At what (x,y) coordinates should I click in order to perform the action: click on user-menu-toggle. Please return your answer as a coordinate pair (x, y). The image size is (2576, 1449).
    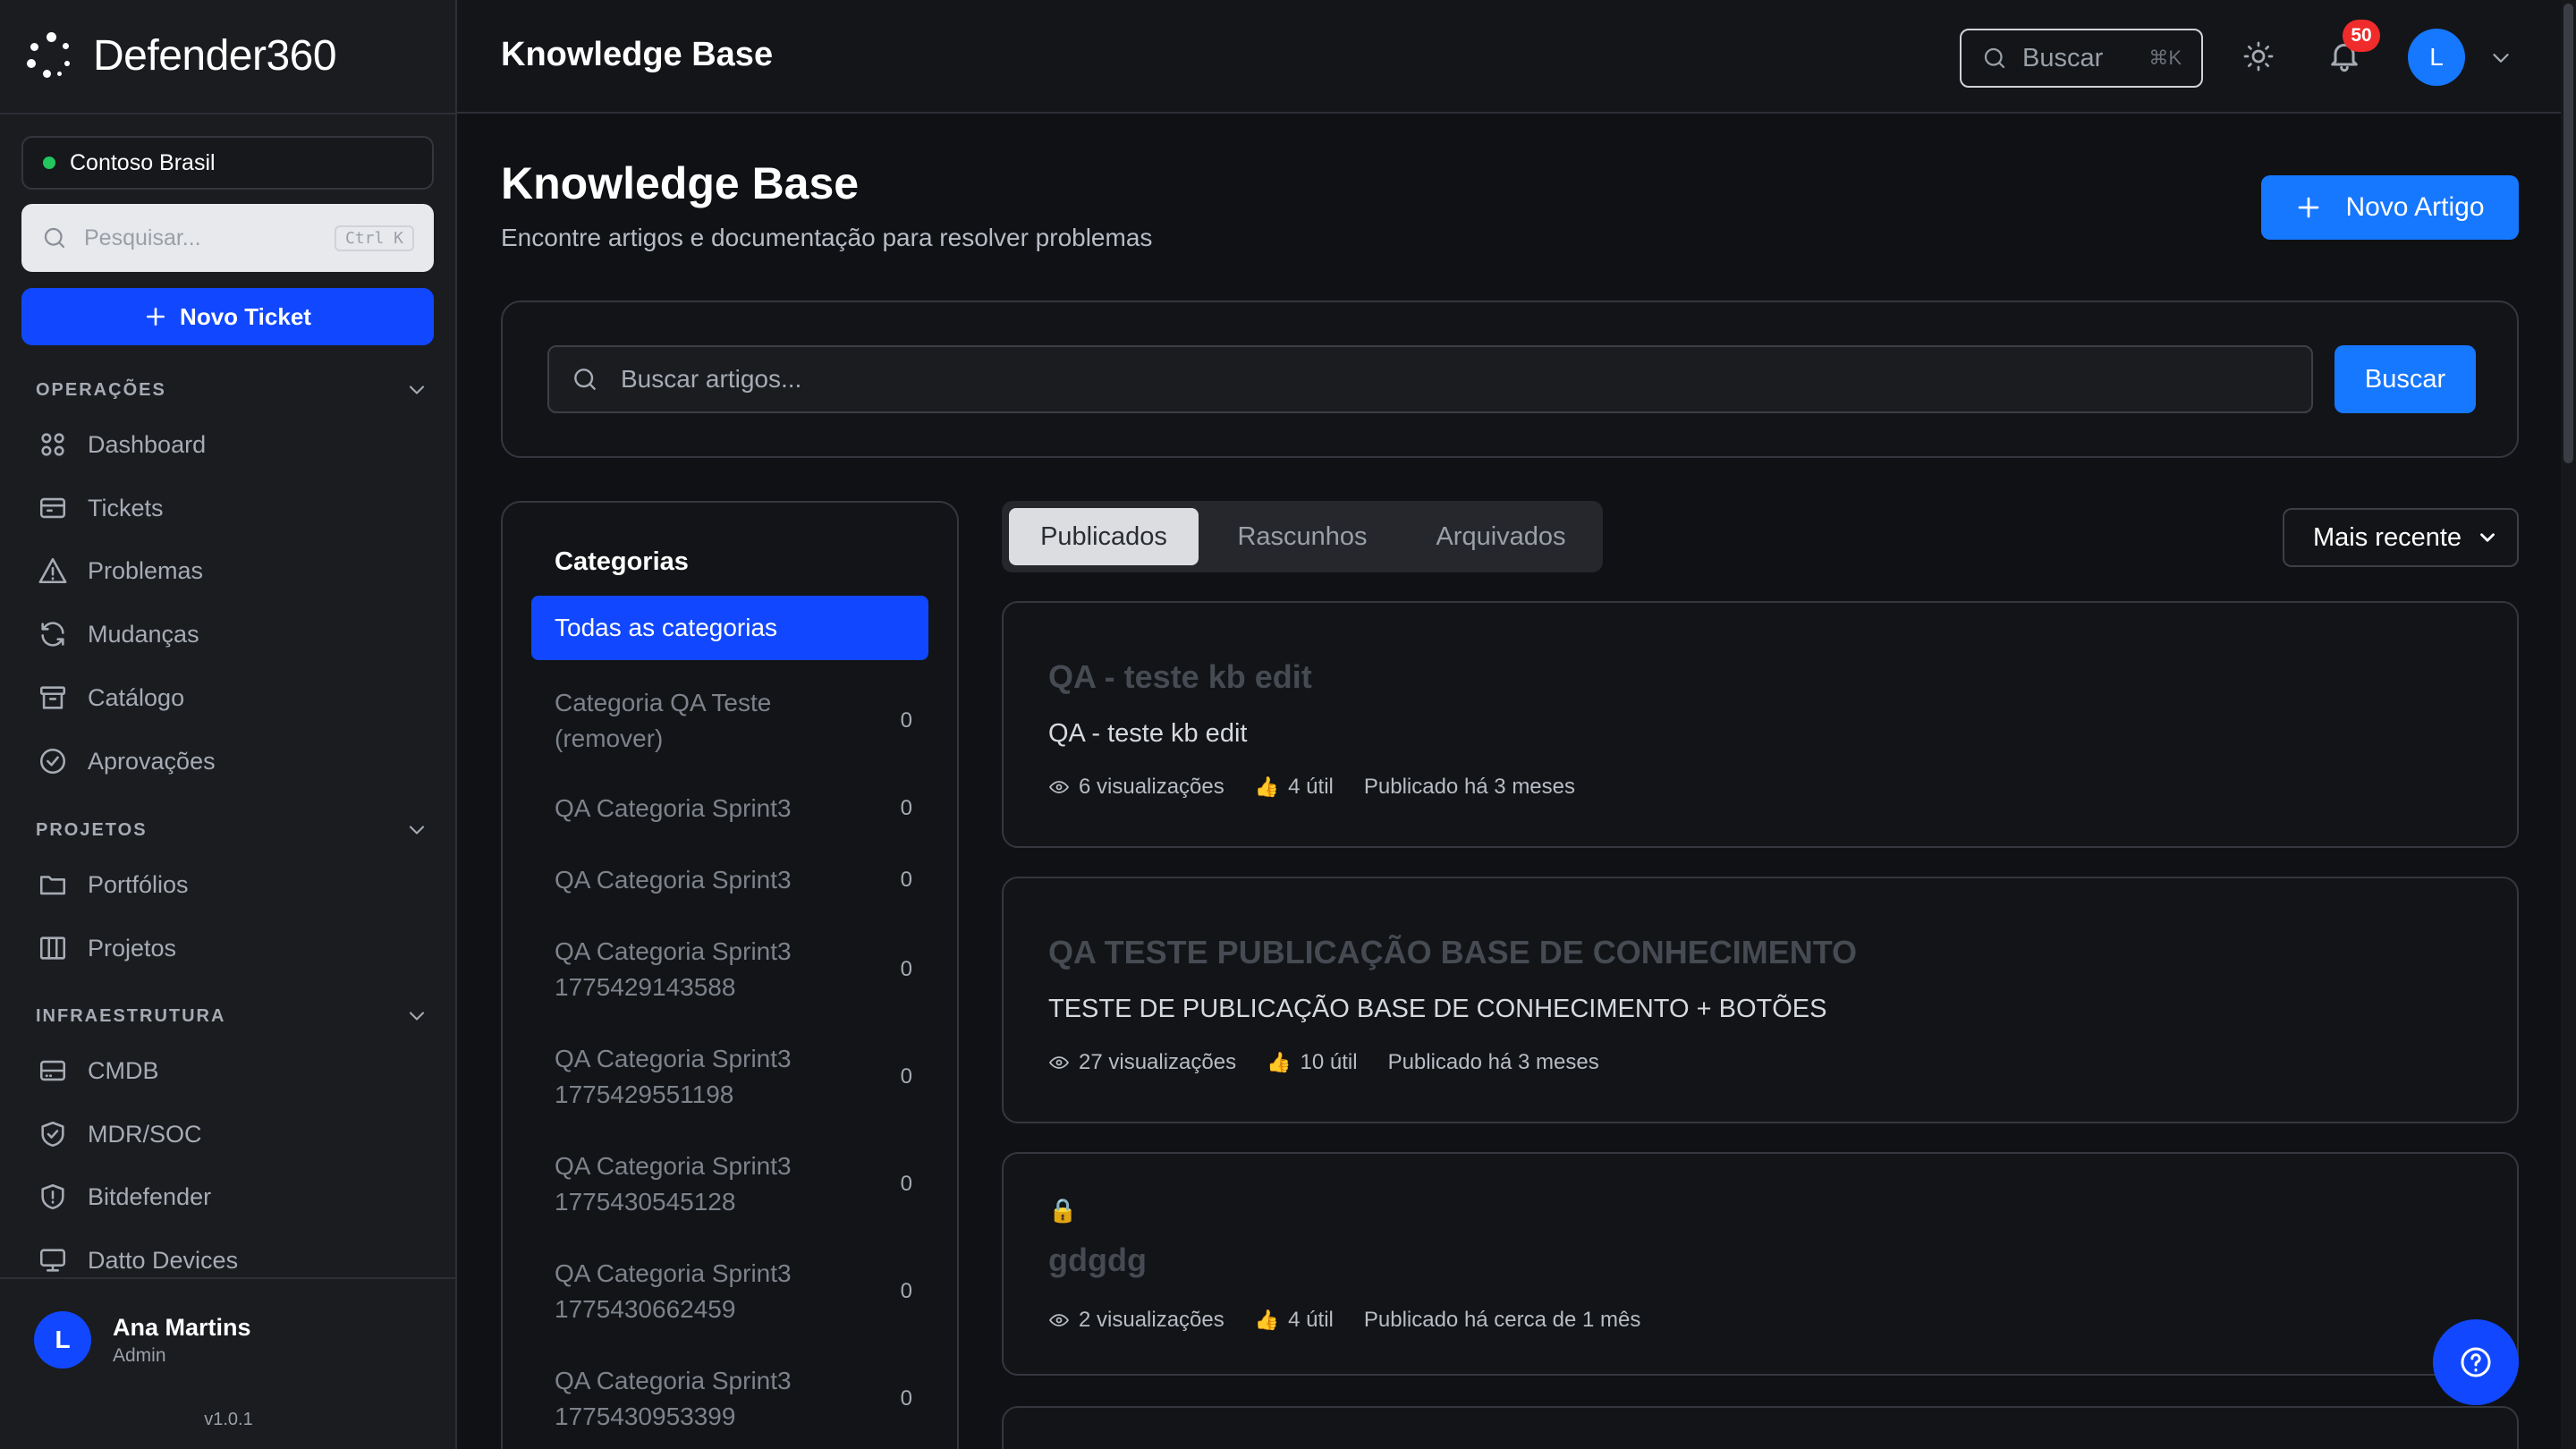
    Looking at the image, I should click on (2500, 58).